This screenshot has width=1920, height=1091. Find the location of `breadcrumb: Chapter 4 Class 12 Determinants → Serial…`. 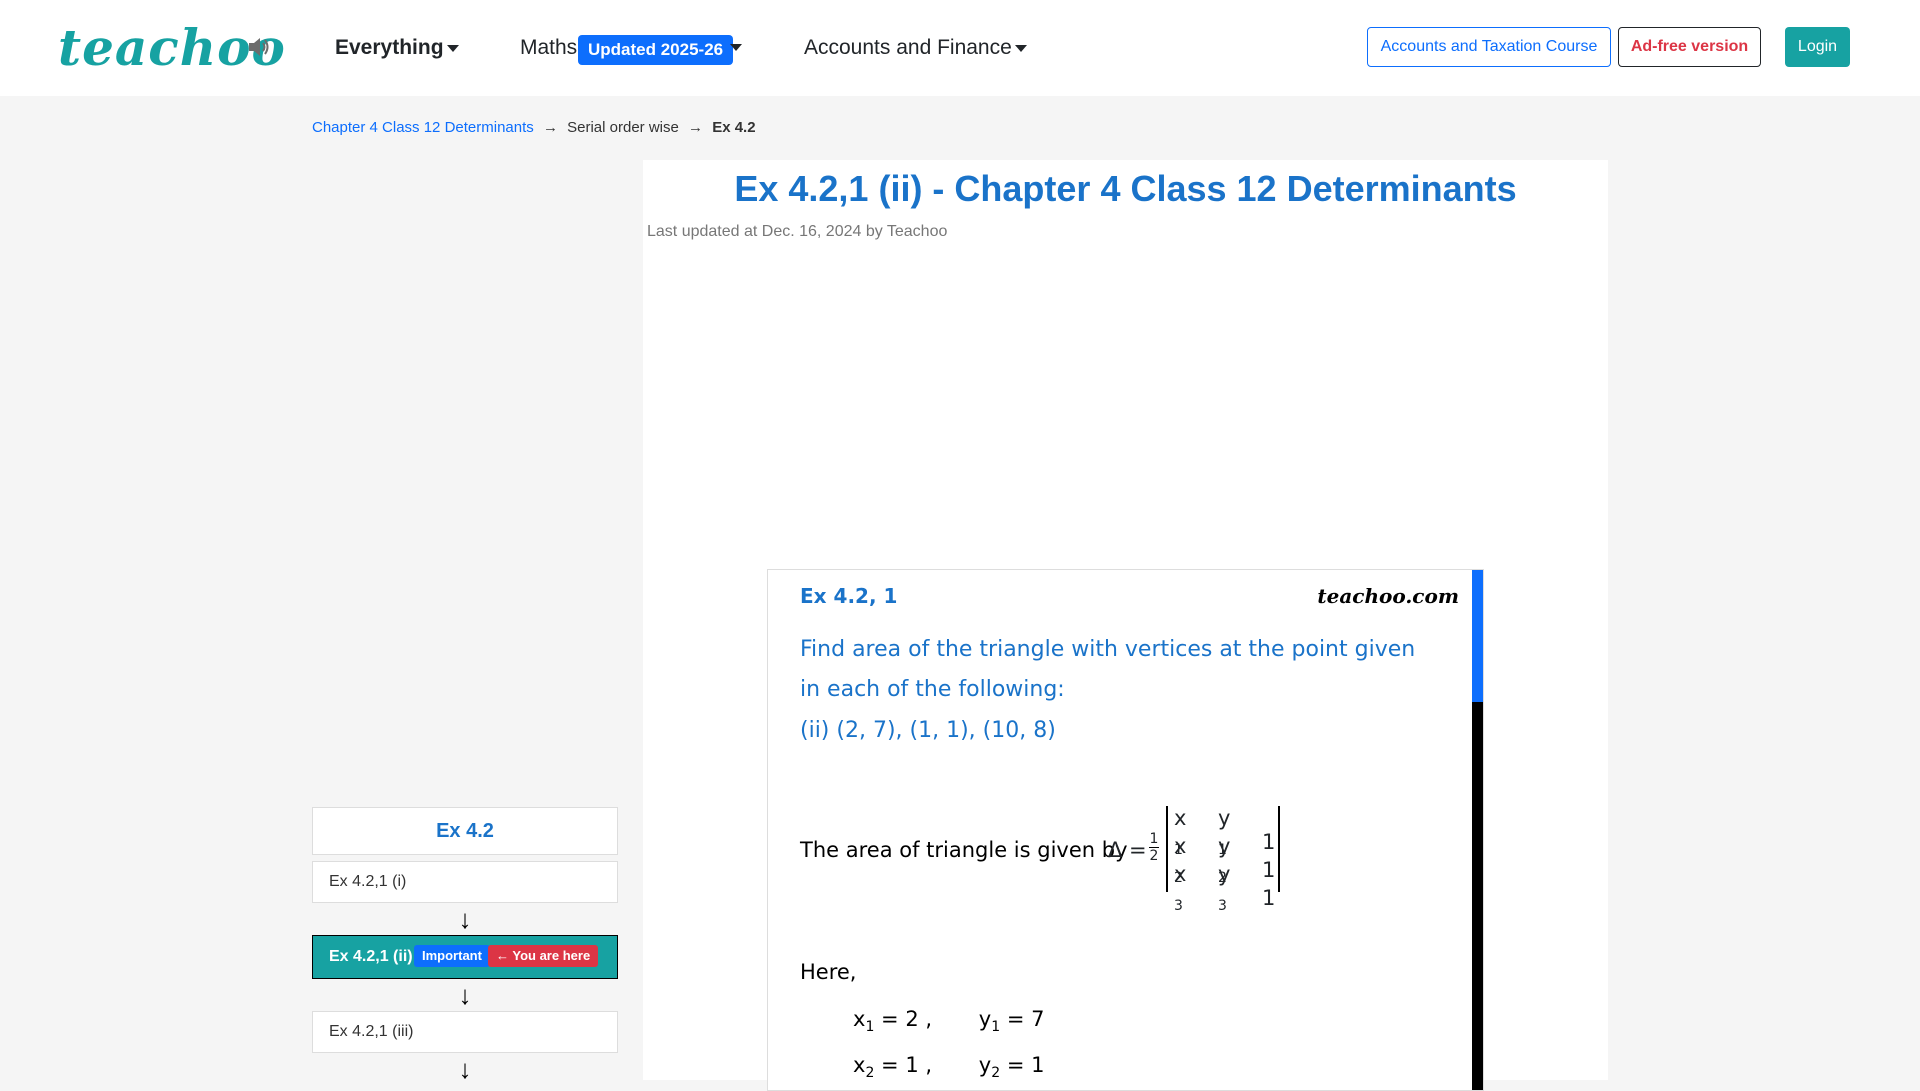

breadcrumb: Chapter 4 Class 12 Determinants → Serial… is located at coordinates (534, 127).